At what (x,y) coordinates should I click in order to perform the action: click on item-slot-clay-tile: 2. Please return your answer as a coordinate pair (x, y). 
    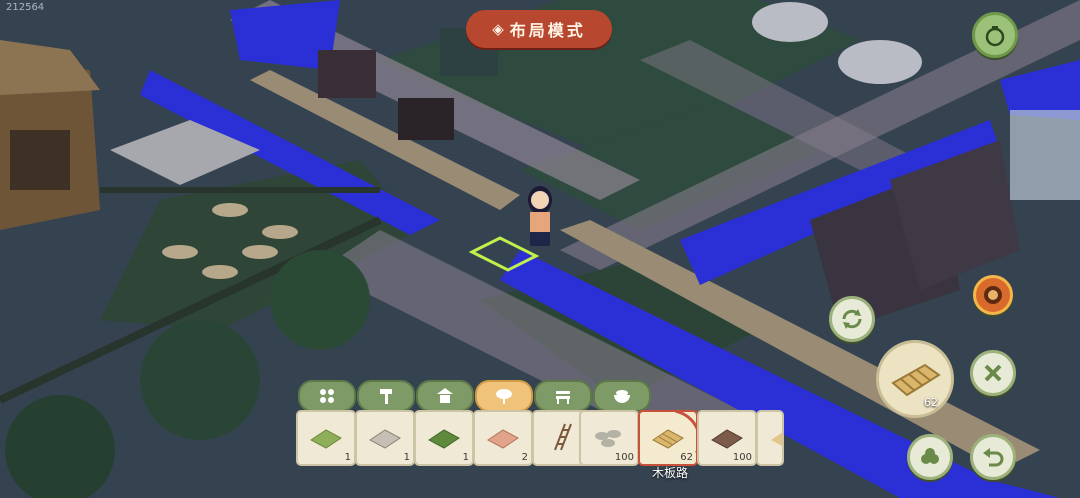
    Looking at the image, I should click on (503, 438).